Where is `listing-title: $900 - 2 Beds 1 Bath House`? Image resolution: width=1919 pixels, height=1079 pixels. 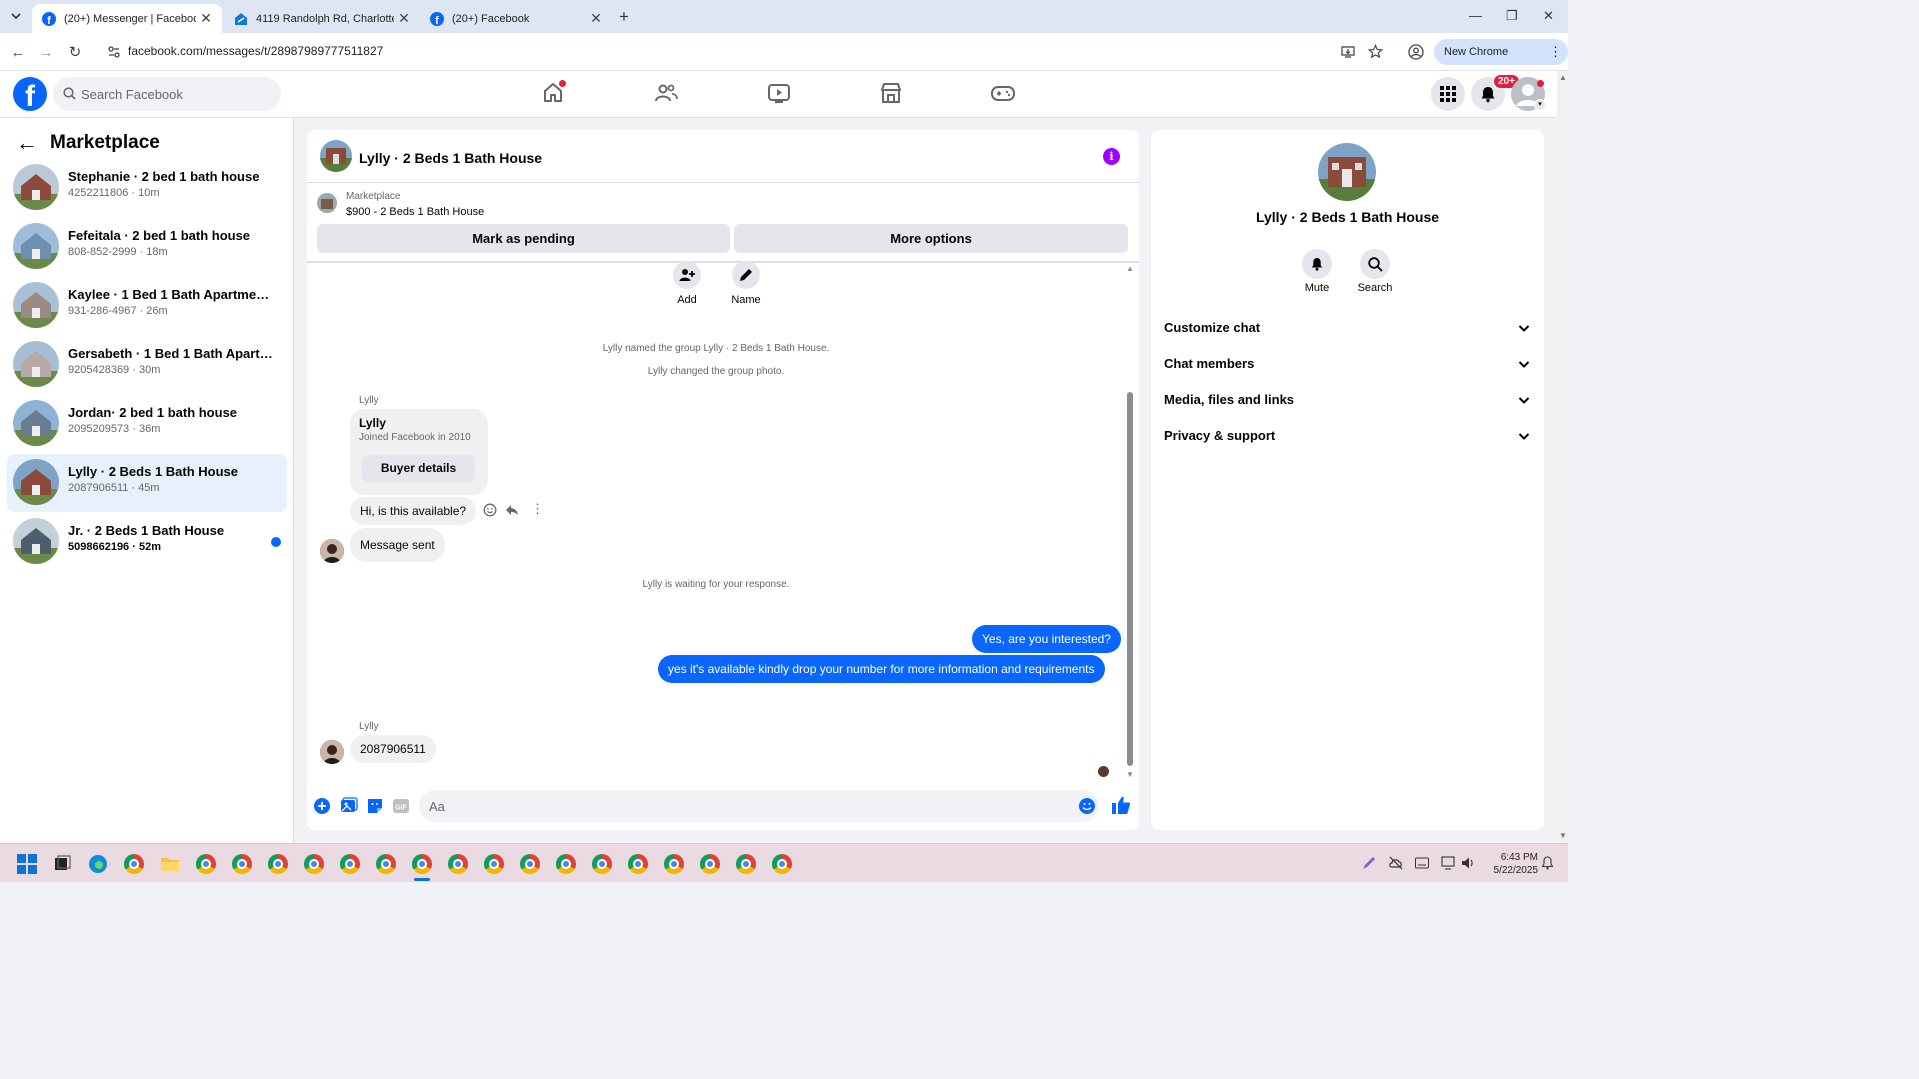
listing-title: $900 - 2 Beds 1 Bath House is located at coordinates (415, 212).